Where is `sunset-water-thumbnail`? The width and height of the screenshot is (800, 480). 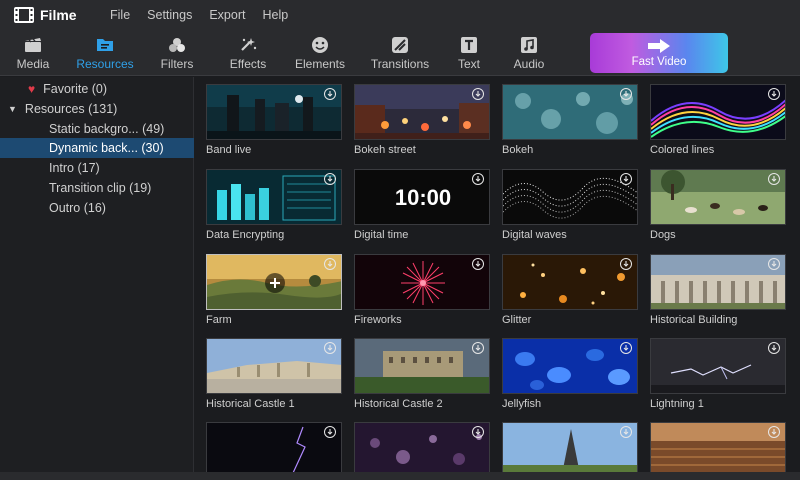
sunset-water-thumbnail is located at coordinates (718, 447).